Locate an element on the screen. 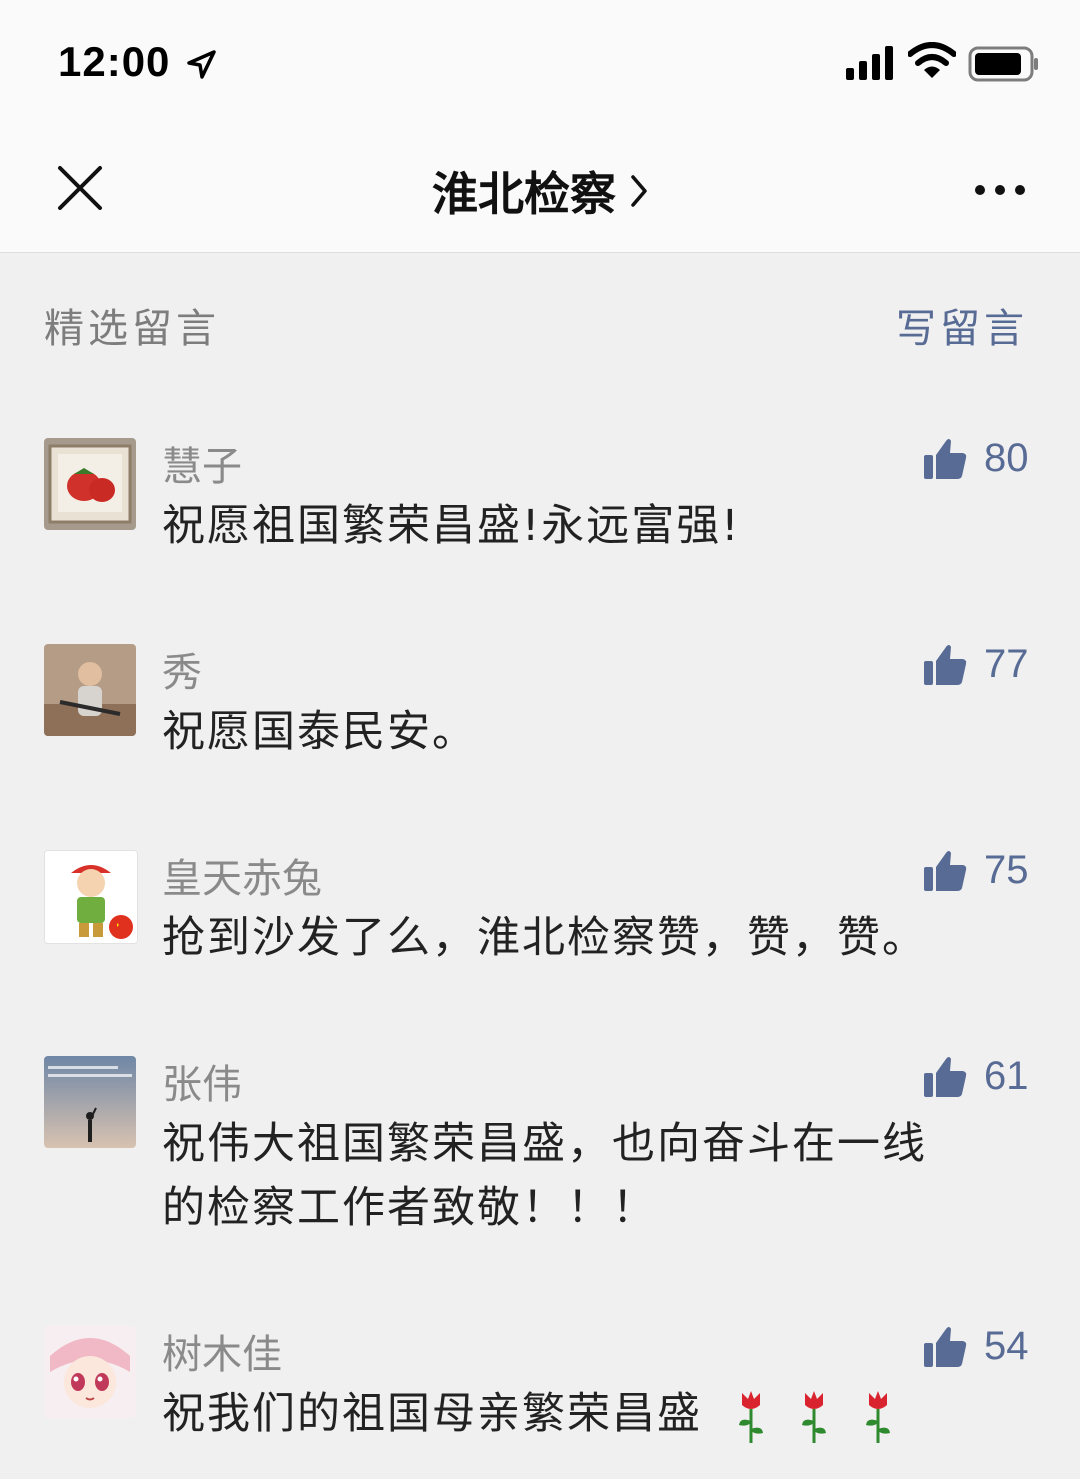 This screenshot has height=1479, width=1080. account-title-link: 淮北检察 is located at coordinates (540, 191).